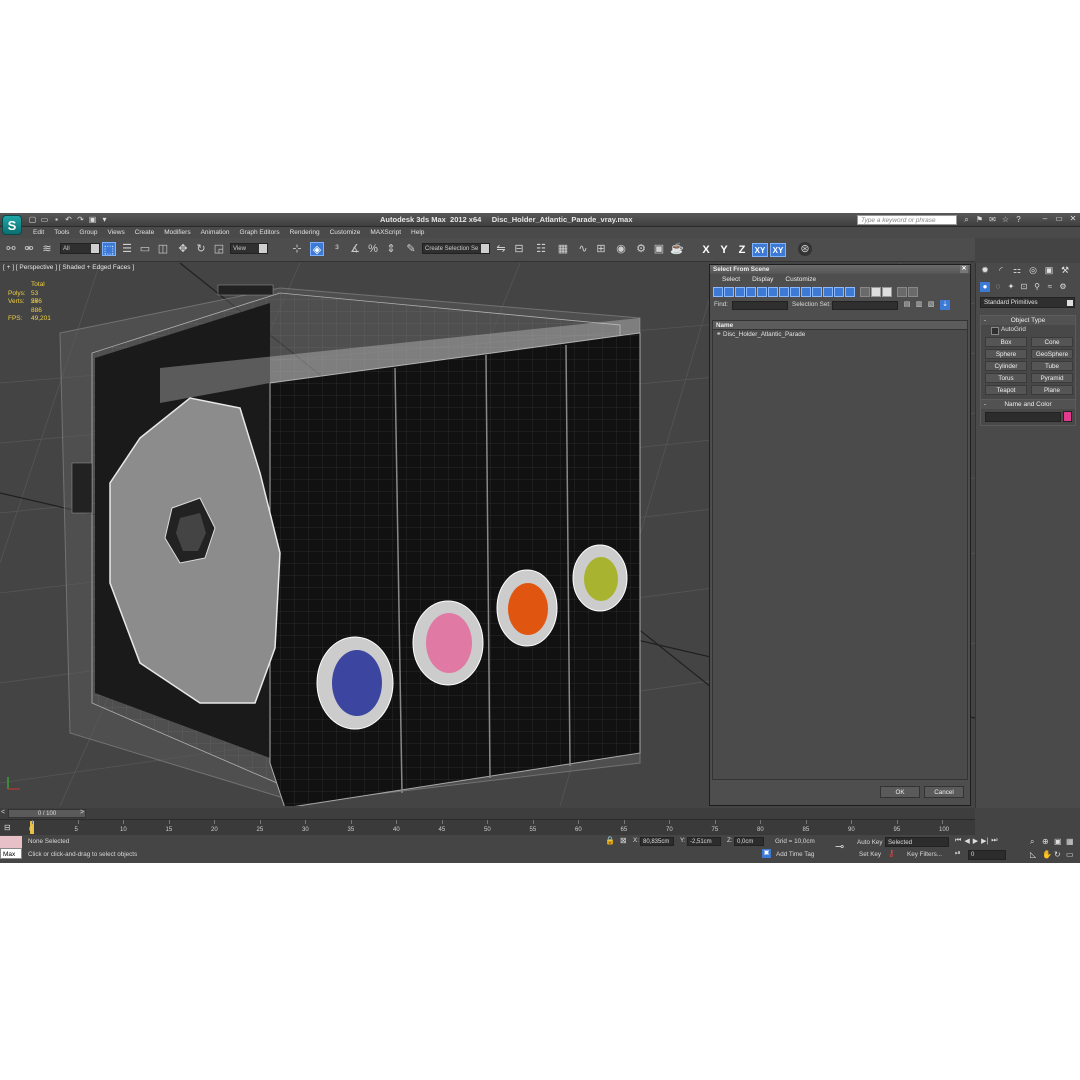 The image size is (1080, 1080). What do you see at coordinates (760, 250) in the screenshot?
I see `axis-xy-button: XY` at bounding box center [760, 250].